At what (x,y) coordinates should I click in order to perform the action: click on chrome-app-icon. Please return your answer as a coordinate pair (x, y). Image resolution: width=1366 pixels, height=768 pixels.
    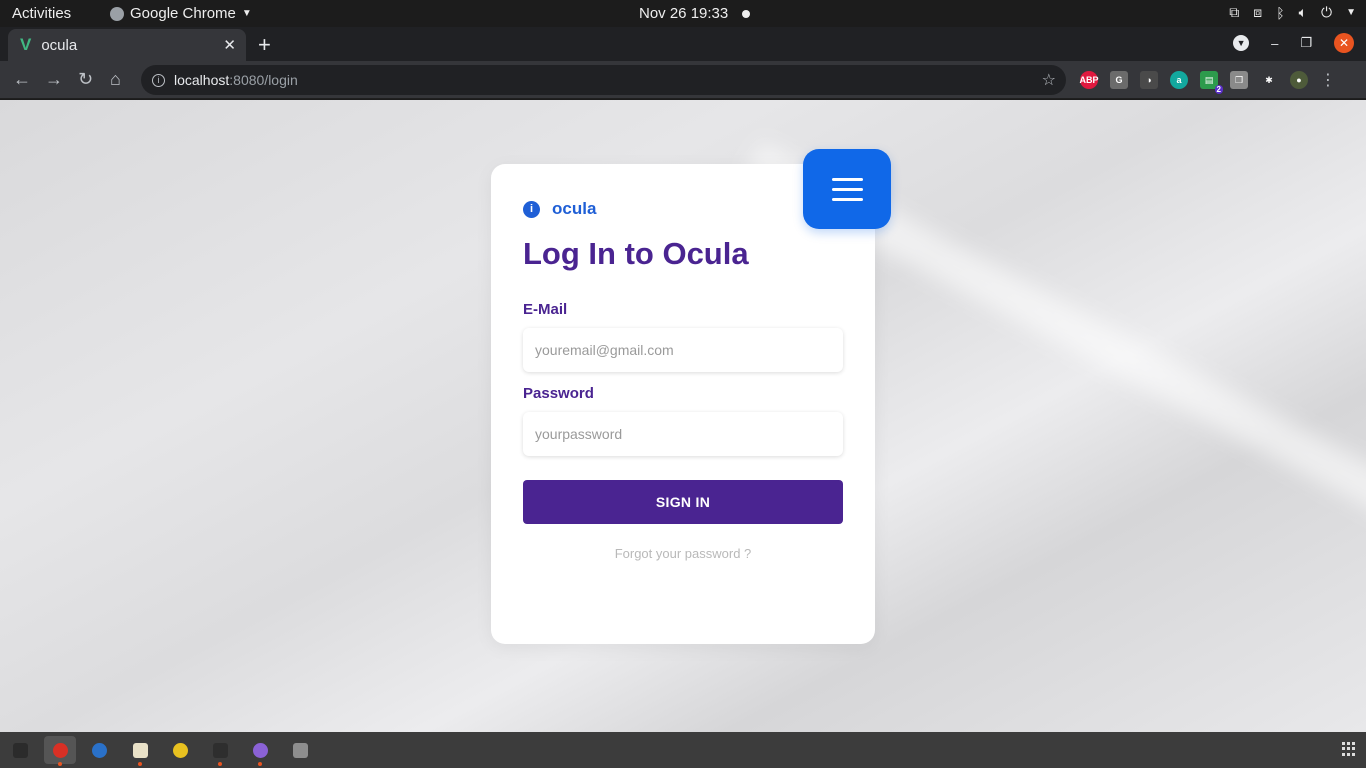
    Looking at the image, I should click on (60, 751).